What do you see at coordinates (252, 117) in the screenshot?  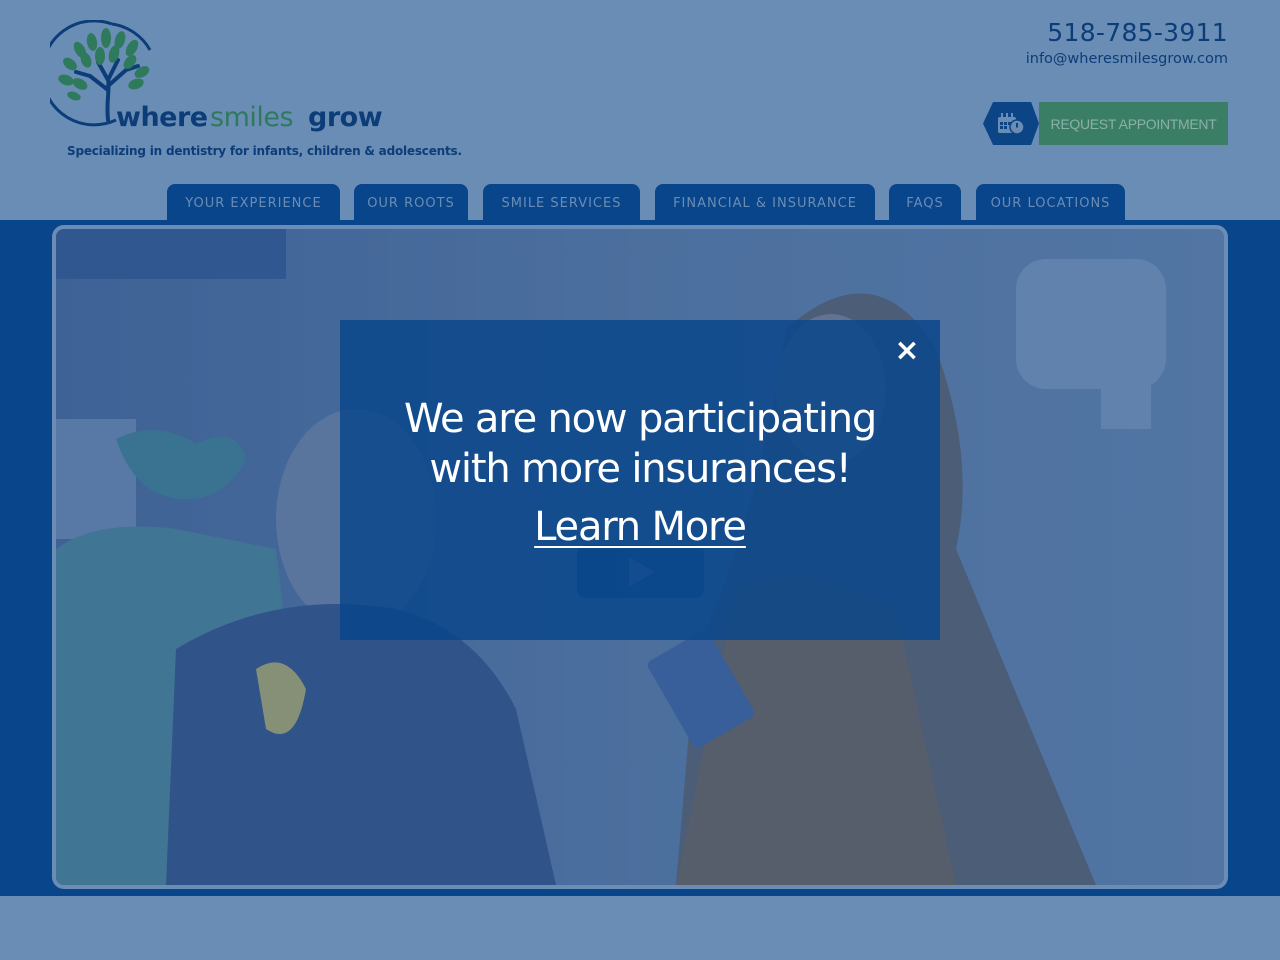 I see `logo-text-smiles: smiles` at bounding box center [252, 117].